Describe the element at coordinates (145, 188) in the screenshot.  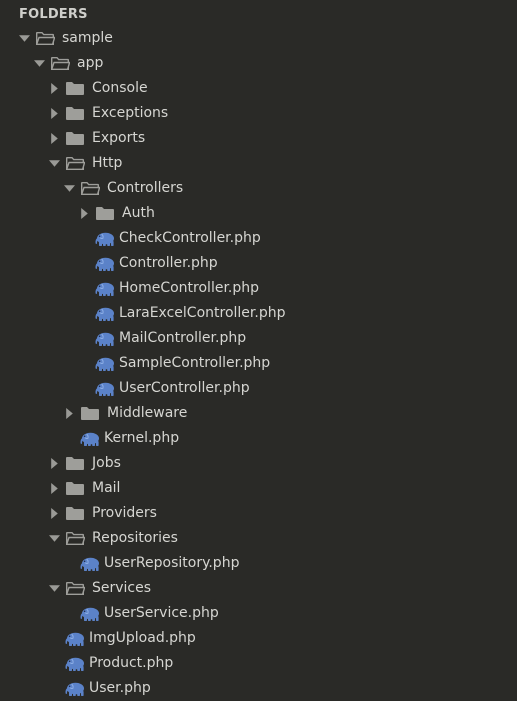
I see `tree-item-label: Controllers` at that location.